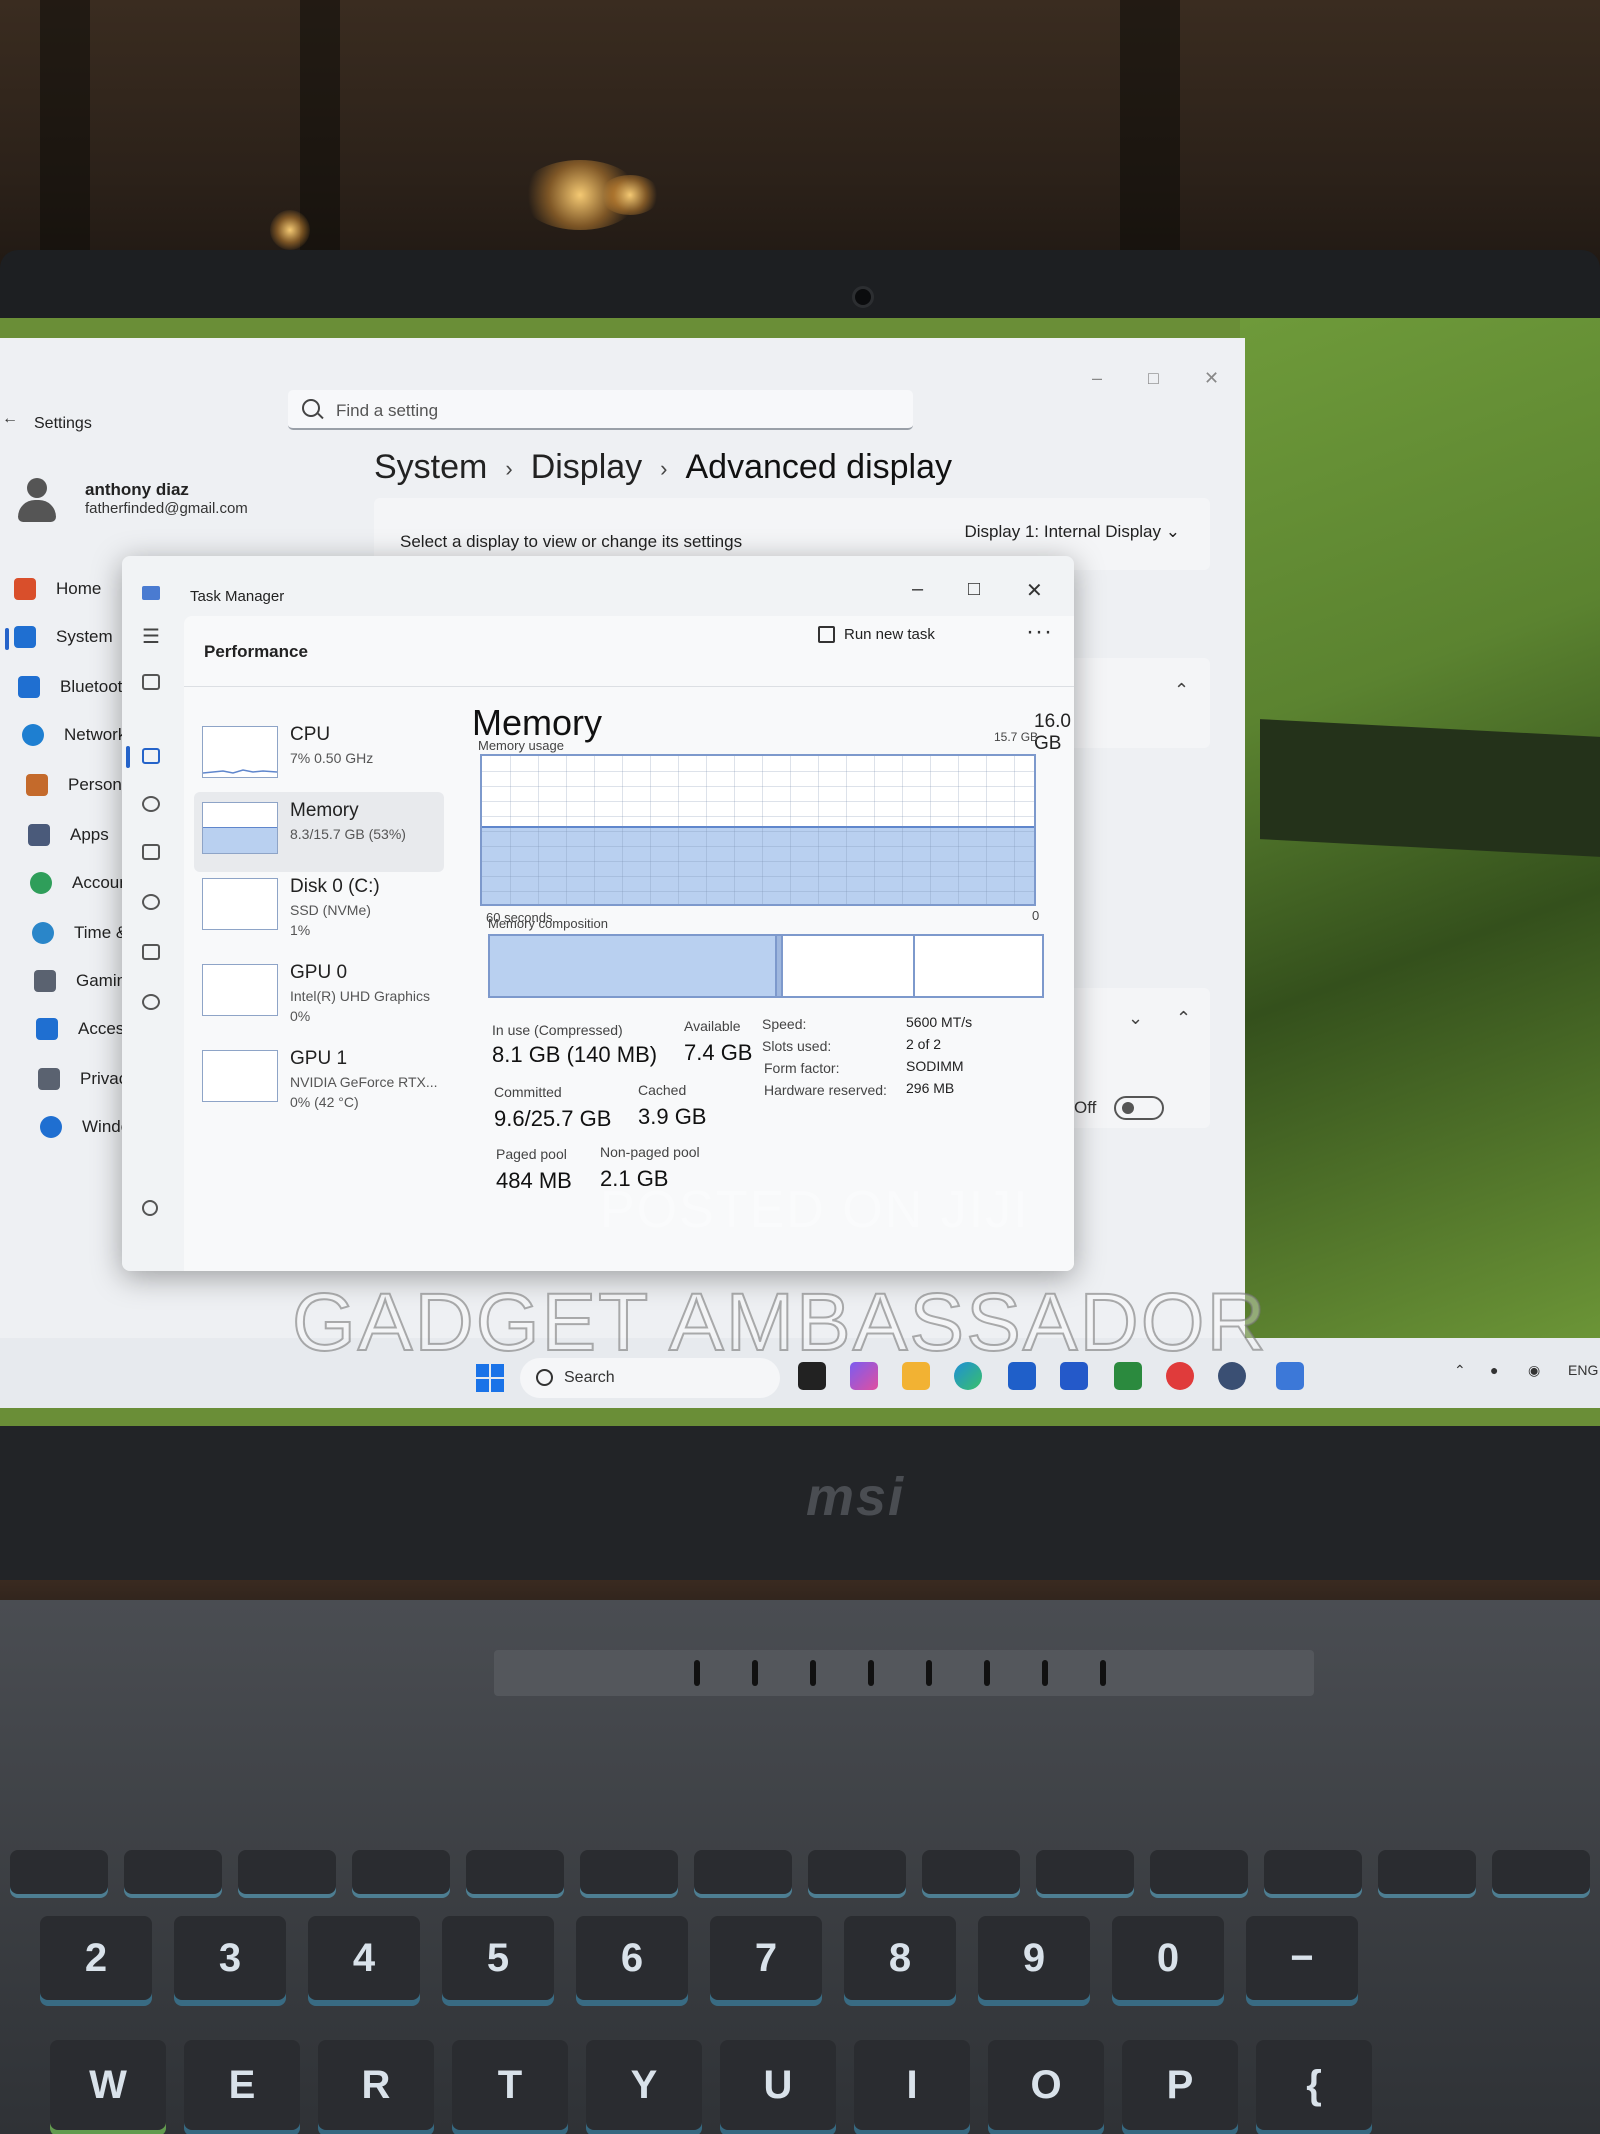 This screenshot has width=1600, height=2134. What do you see at coordinates (1135, 1018) in the screenshot?
I see `chevron-down-icon: ⌄` at bounding box center [1135, 1018].